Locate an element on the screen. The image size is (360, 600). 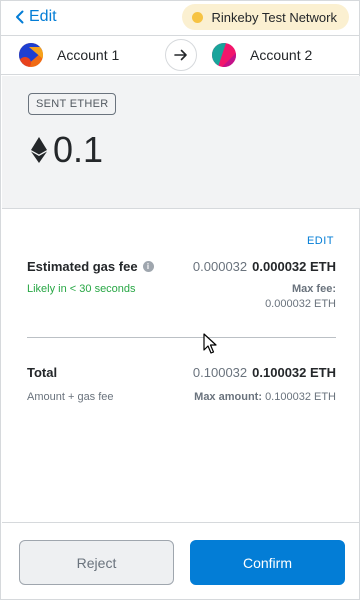
footer-actions: Reject Confirm is located at coordinates (181, 561).